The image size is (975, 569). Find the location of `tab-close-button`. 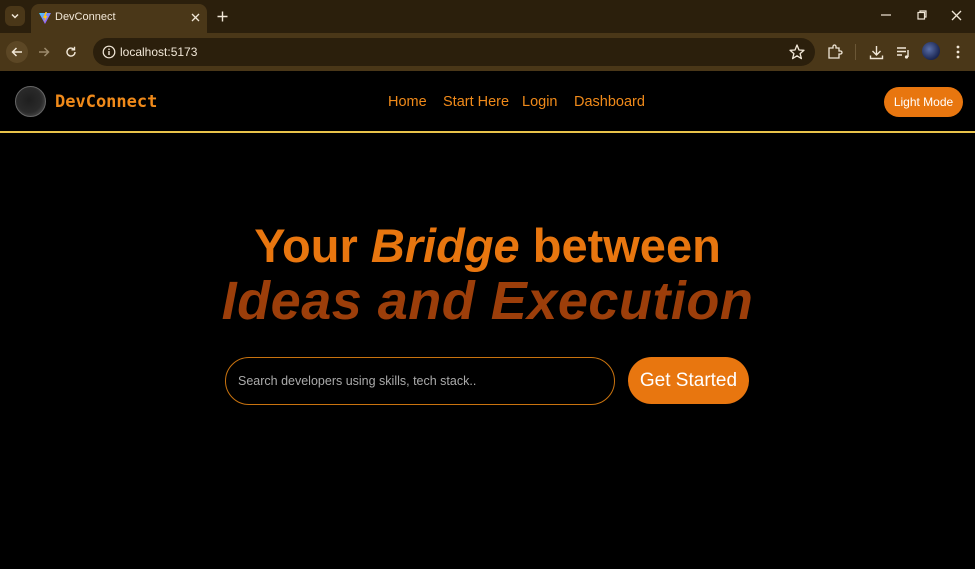

tab-close-button is located at coordinates (195, 17).